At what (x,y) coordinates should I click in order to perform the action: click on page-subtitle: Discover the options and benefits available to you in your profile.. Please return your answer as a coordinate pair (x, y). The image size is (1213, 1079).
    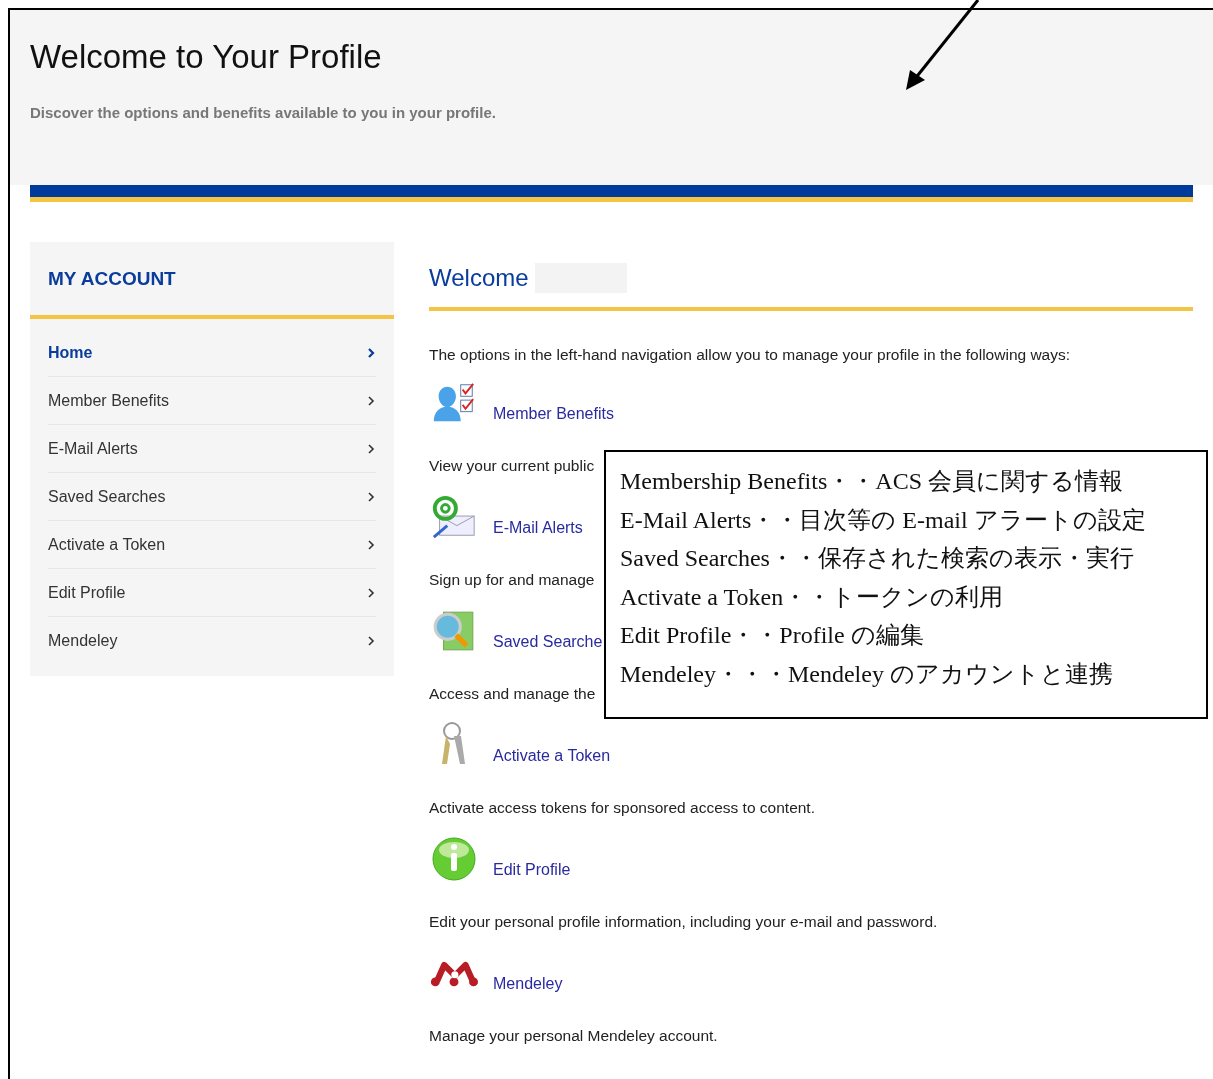
    Looking at the image, I should click on (263, 112).